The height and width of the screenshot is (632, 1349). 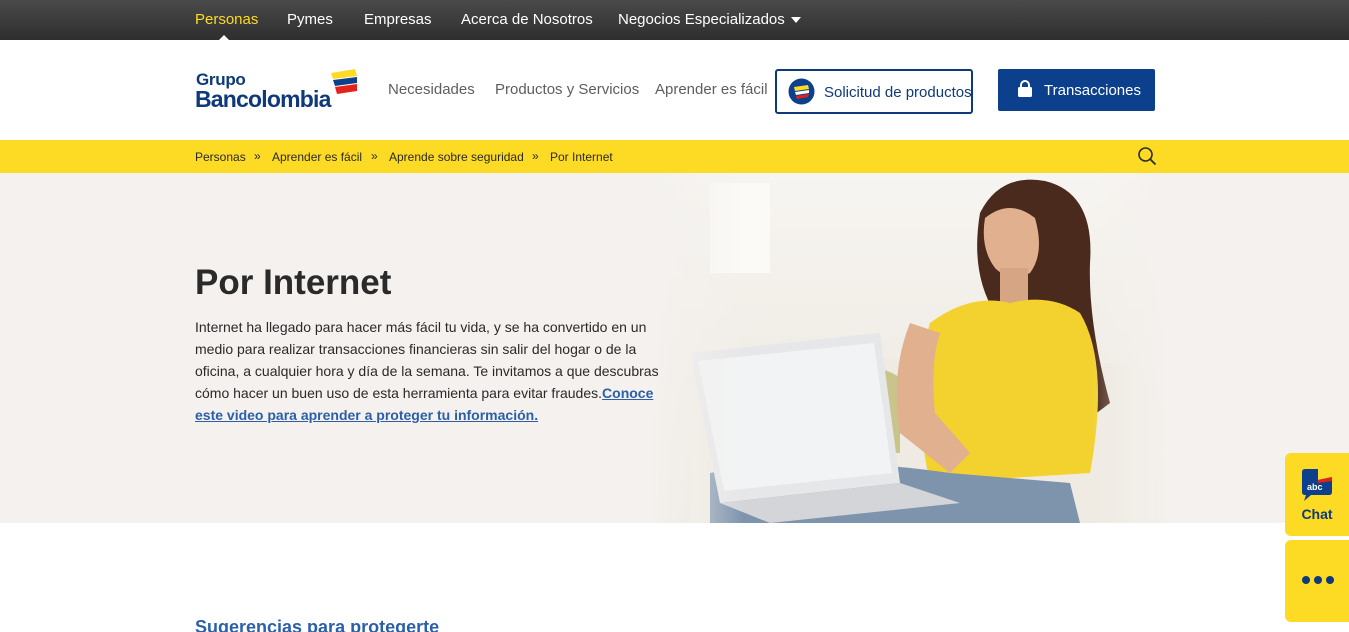 What do you see at coordinates (226, 20) in the screenshot?
I see `topnav-personas: Personas` at bounding box center [226, 20].